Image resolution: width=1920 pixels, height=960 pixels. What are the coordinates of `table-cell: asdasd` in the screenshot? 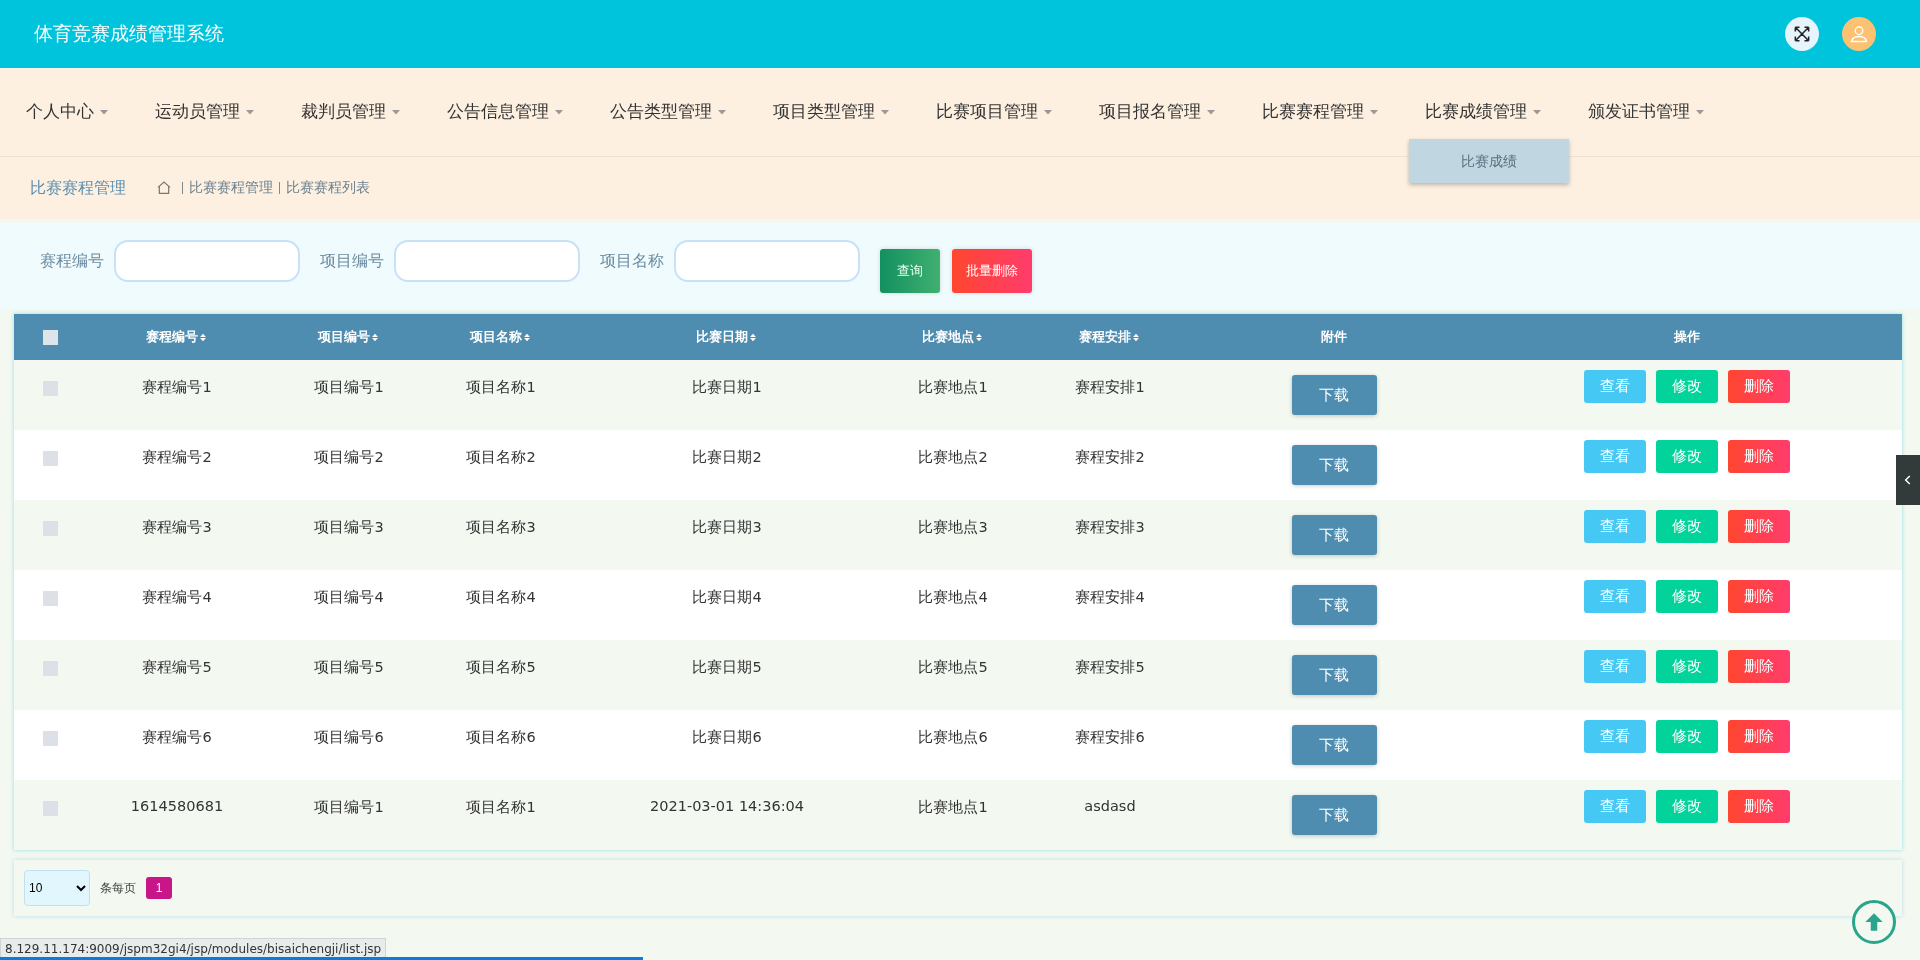 It's located at (1110, 815).